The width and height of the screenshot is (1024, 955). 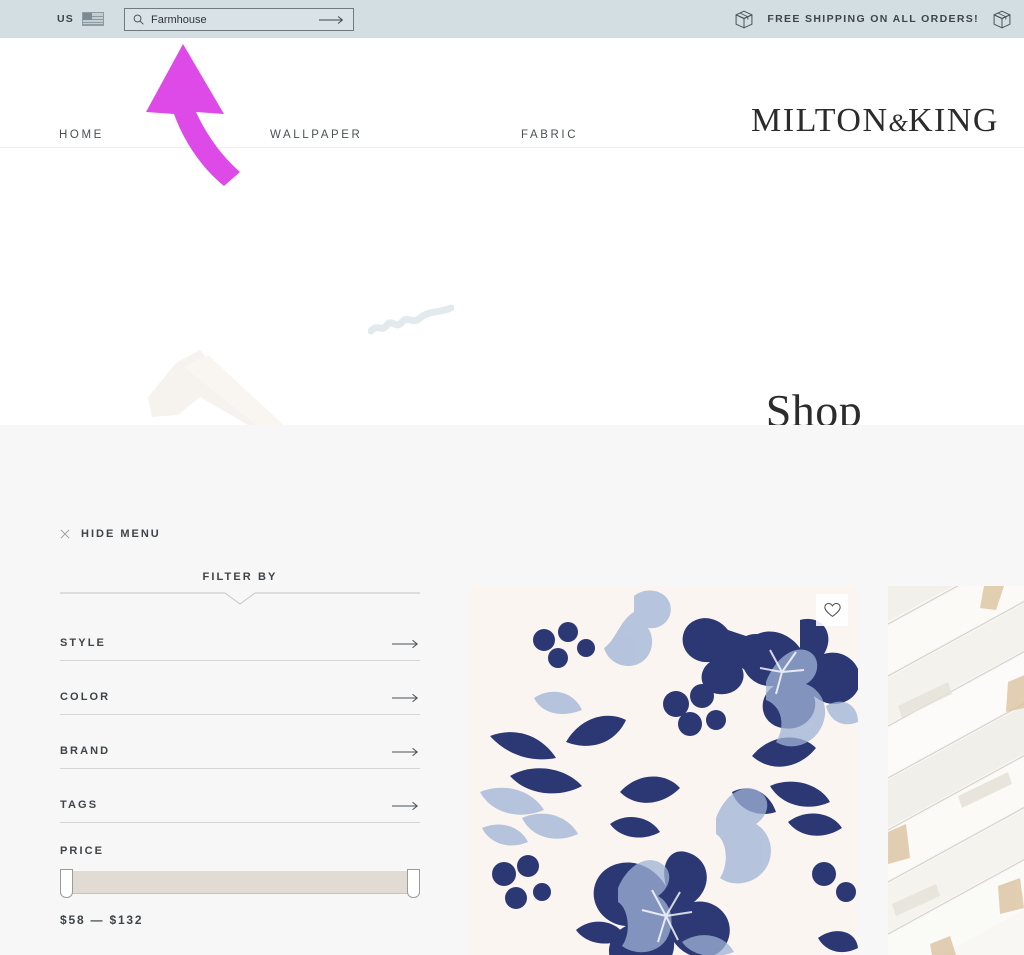 What do you see at coordinates (820, 120) in the screenshot?
I see `logo-word-milton: MILTON` at bounding box center [820, 120].